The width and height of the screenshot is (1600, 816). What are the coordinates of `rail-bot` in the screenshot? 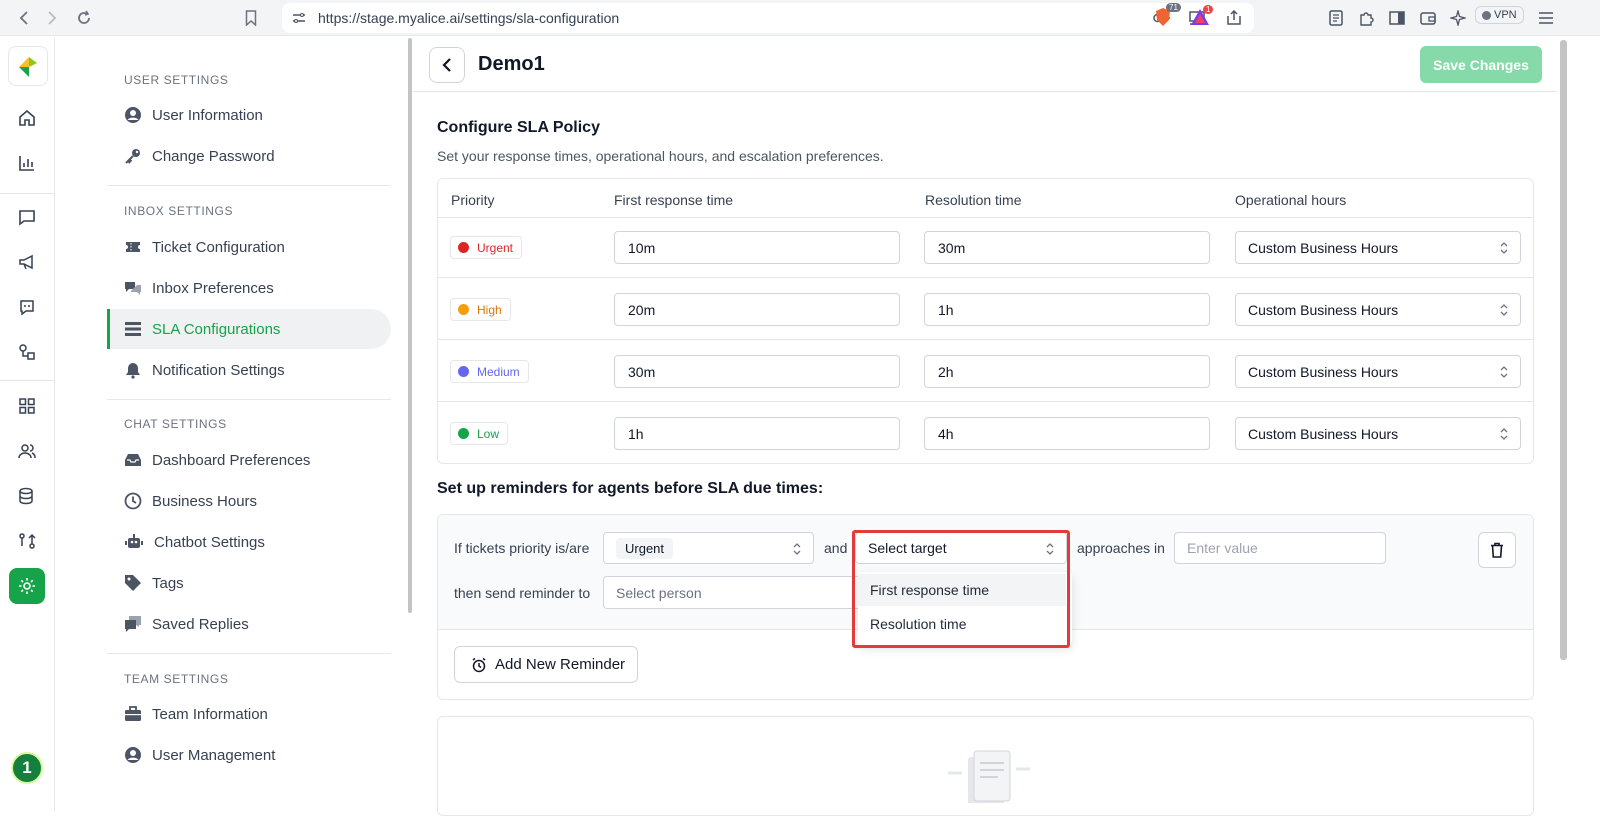 It's located at (27, 307).